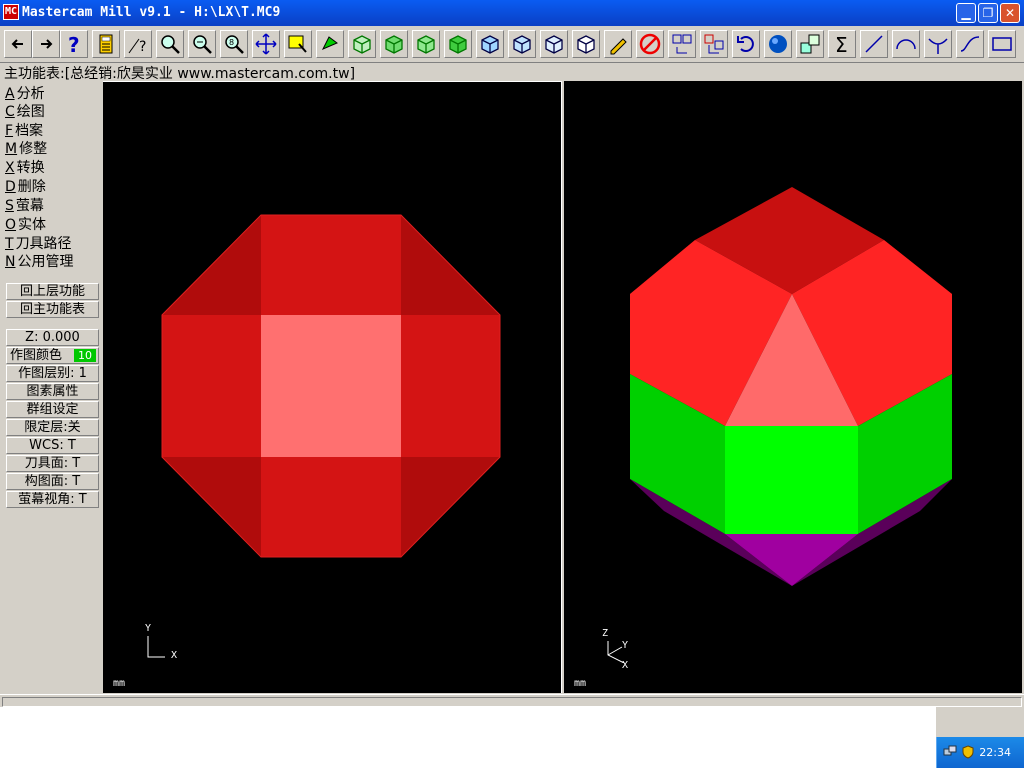  What do you see at coordinates (512, 700) in the screenshot?
I see `prompt-bar` at bounding box center [512, 700].